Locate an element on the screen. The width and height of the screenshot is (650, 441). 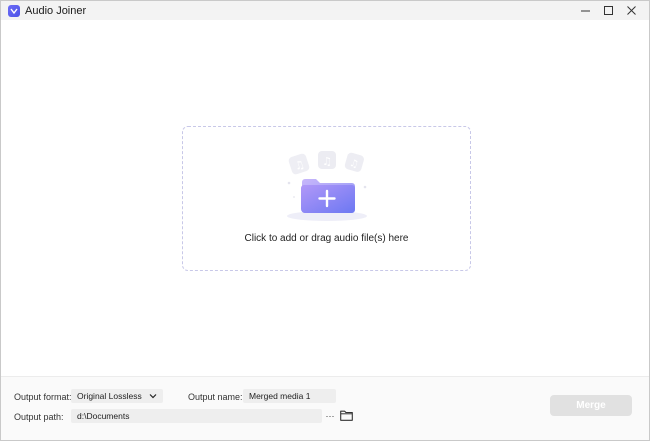
maximize-button is located at coordinates (608, 10).